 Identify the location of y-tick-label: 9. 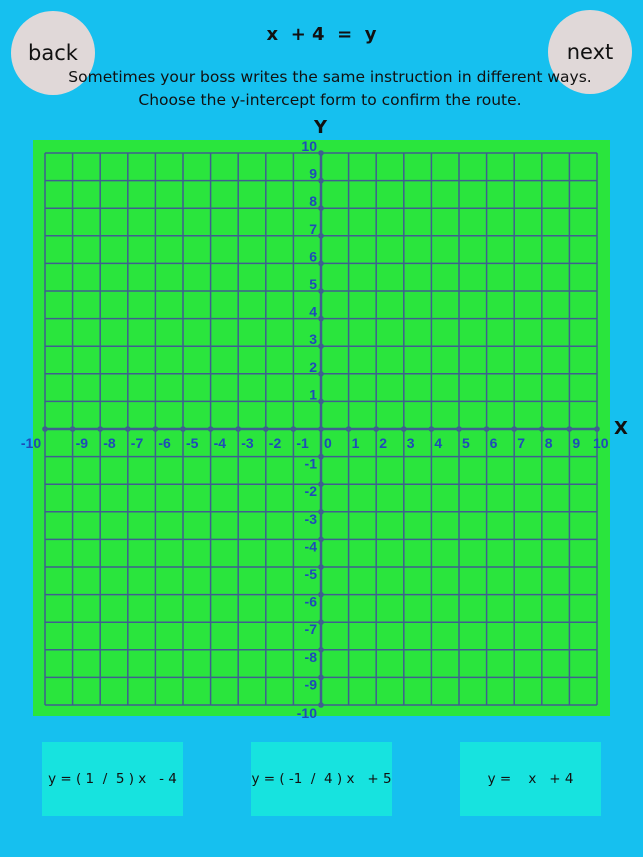
(313, 174).